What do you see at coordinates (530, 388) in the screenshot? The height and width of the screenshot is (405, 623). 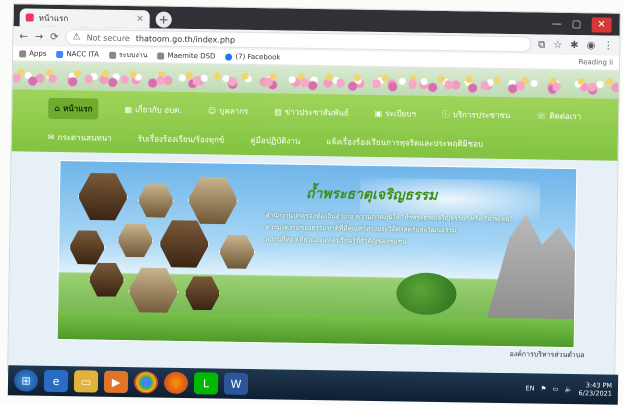 I see `language-indicator: EN` at bounding box center [530, 388].